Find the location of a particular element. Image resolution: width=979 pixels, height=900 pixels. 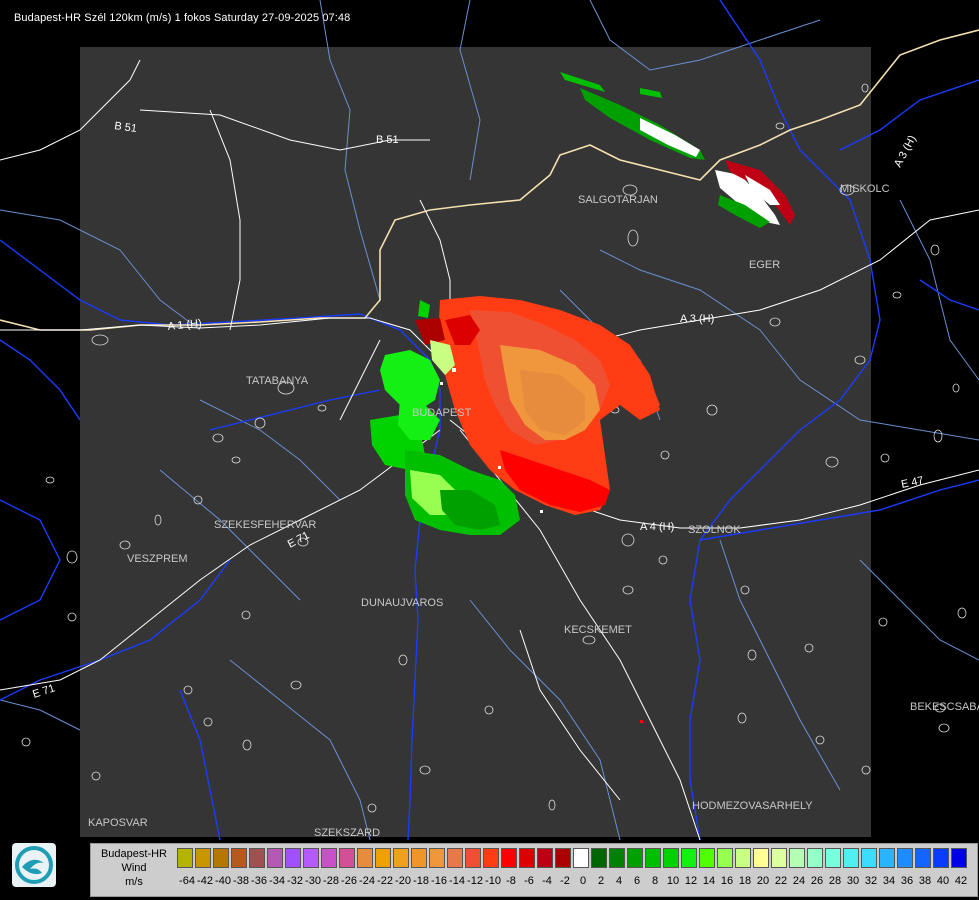

city-label-salgotarjan: SALGOTARJAN is located at coordinates (618, 200).